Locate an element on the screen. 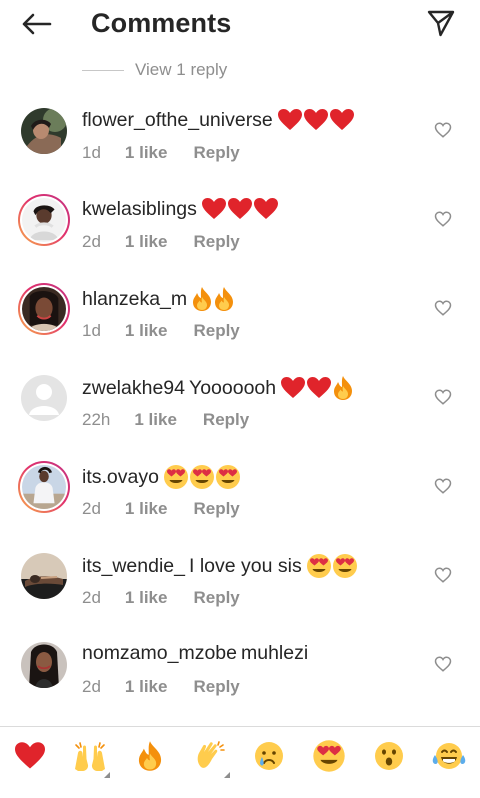 The image size is (480, 798). red-heart-icon is located at coordinates (30, 758).